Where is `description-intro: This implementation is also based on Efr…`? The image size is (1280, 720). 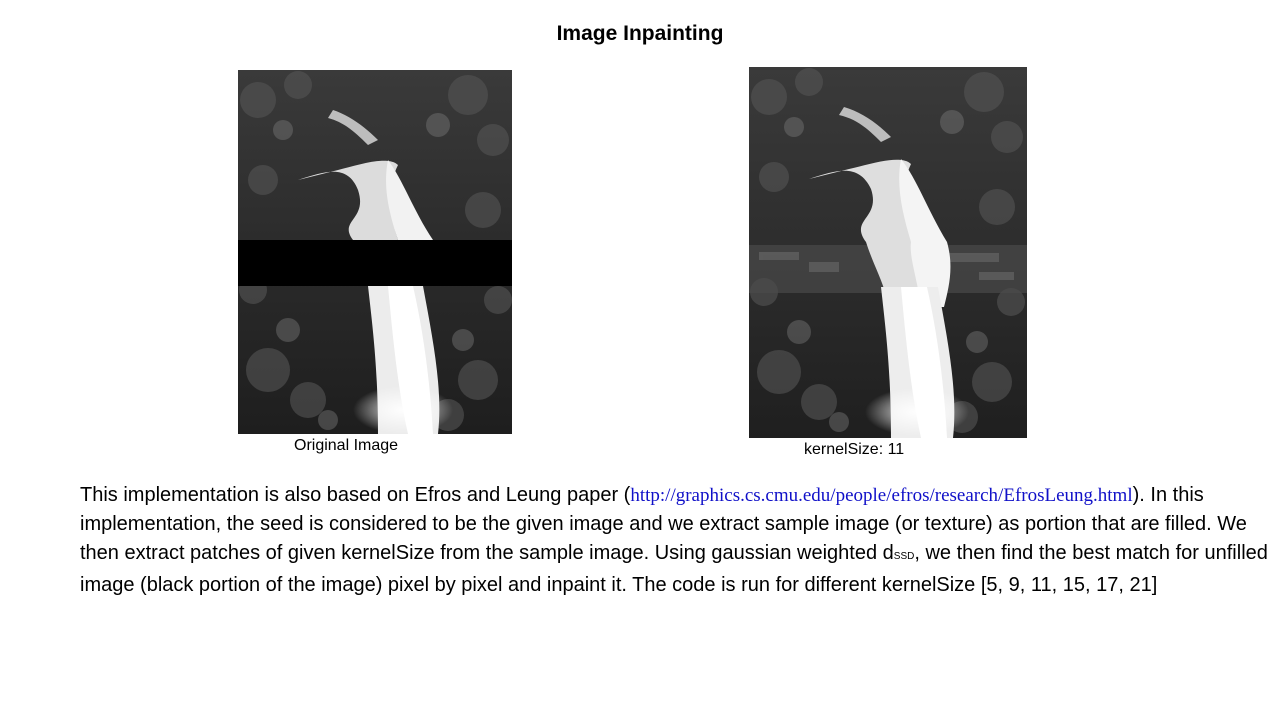
description-intro: This implementation is also based on Efr… is located at coordinates (355, 495).